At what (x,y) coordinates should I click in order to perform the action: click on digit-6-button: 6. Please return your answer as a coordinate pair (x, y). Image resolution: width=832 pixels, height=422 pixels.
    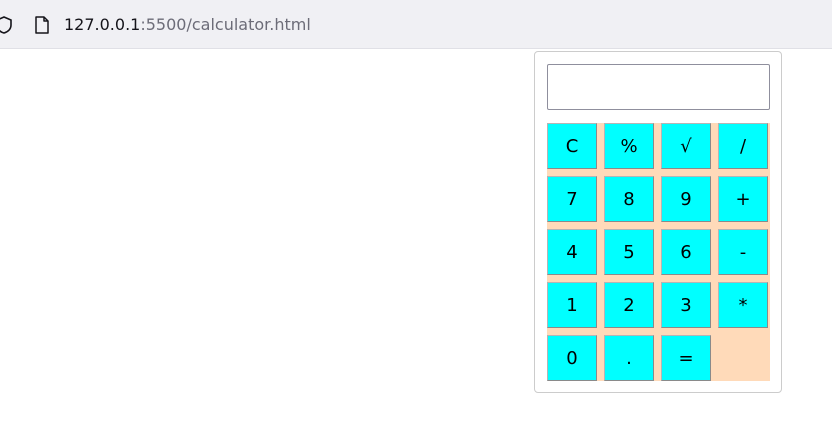
    Looking at the image, I should click on (686, 252).